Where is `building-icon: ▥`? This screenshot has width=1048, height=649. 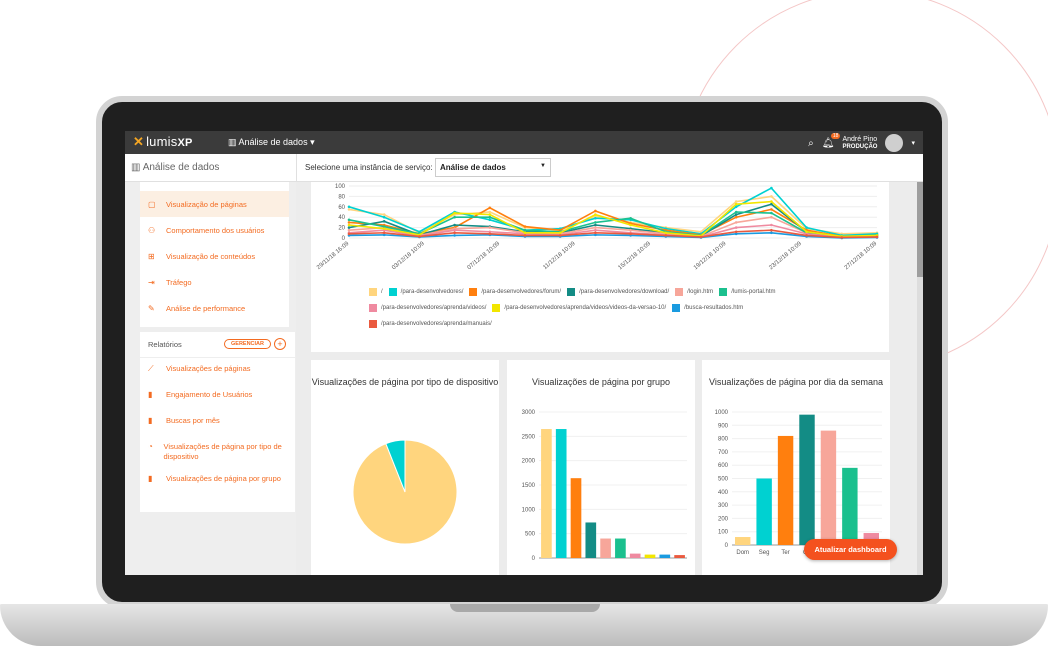 building-icon: ▥ is located at coordinates (233, 142).